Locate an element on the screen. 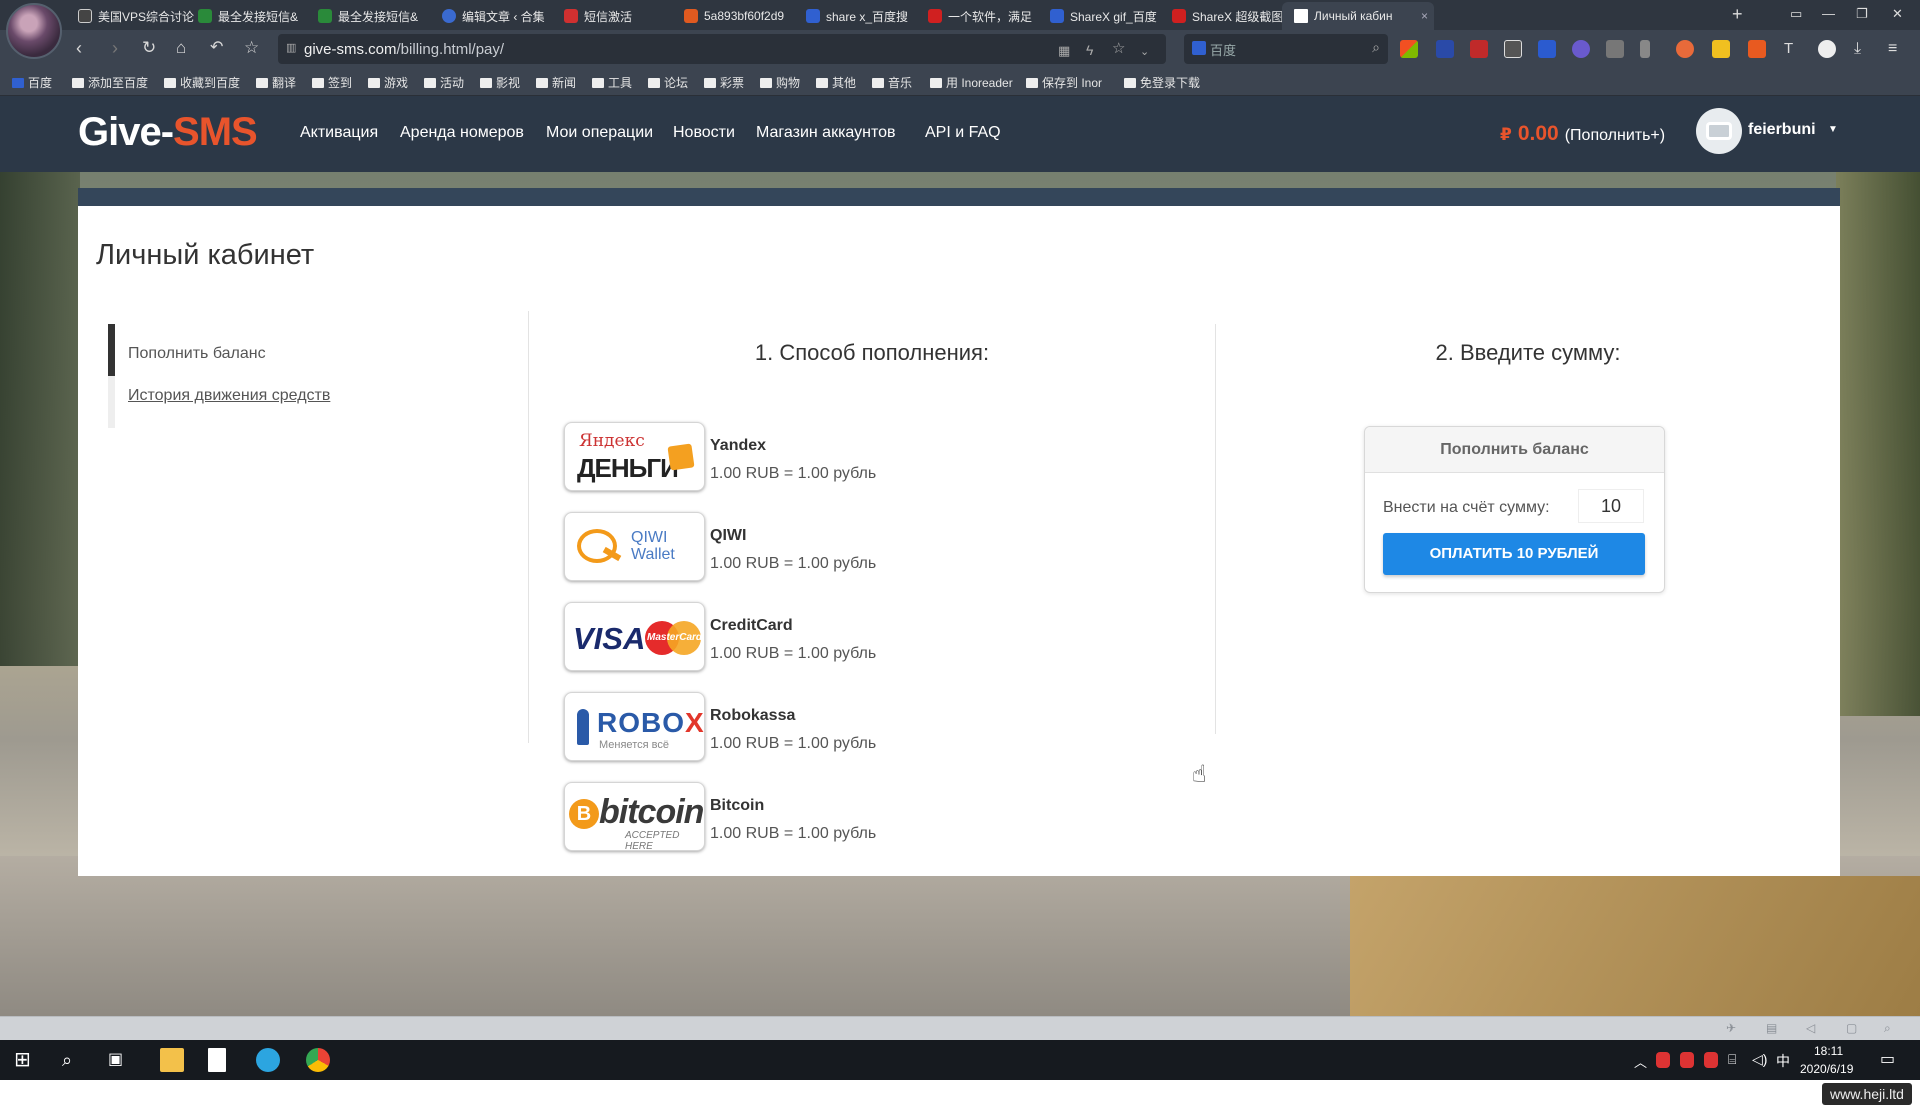  balance-widget: ₽ 0.00 (Пополнить+) is located at coordinates (1582, 134).